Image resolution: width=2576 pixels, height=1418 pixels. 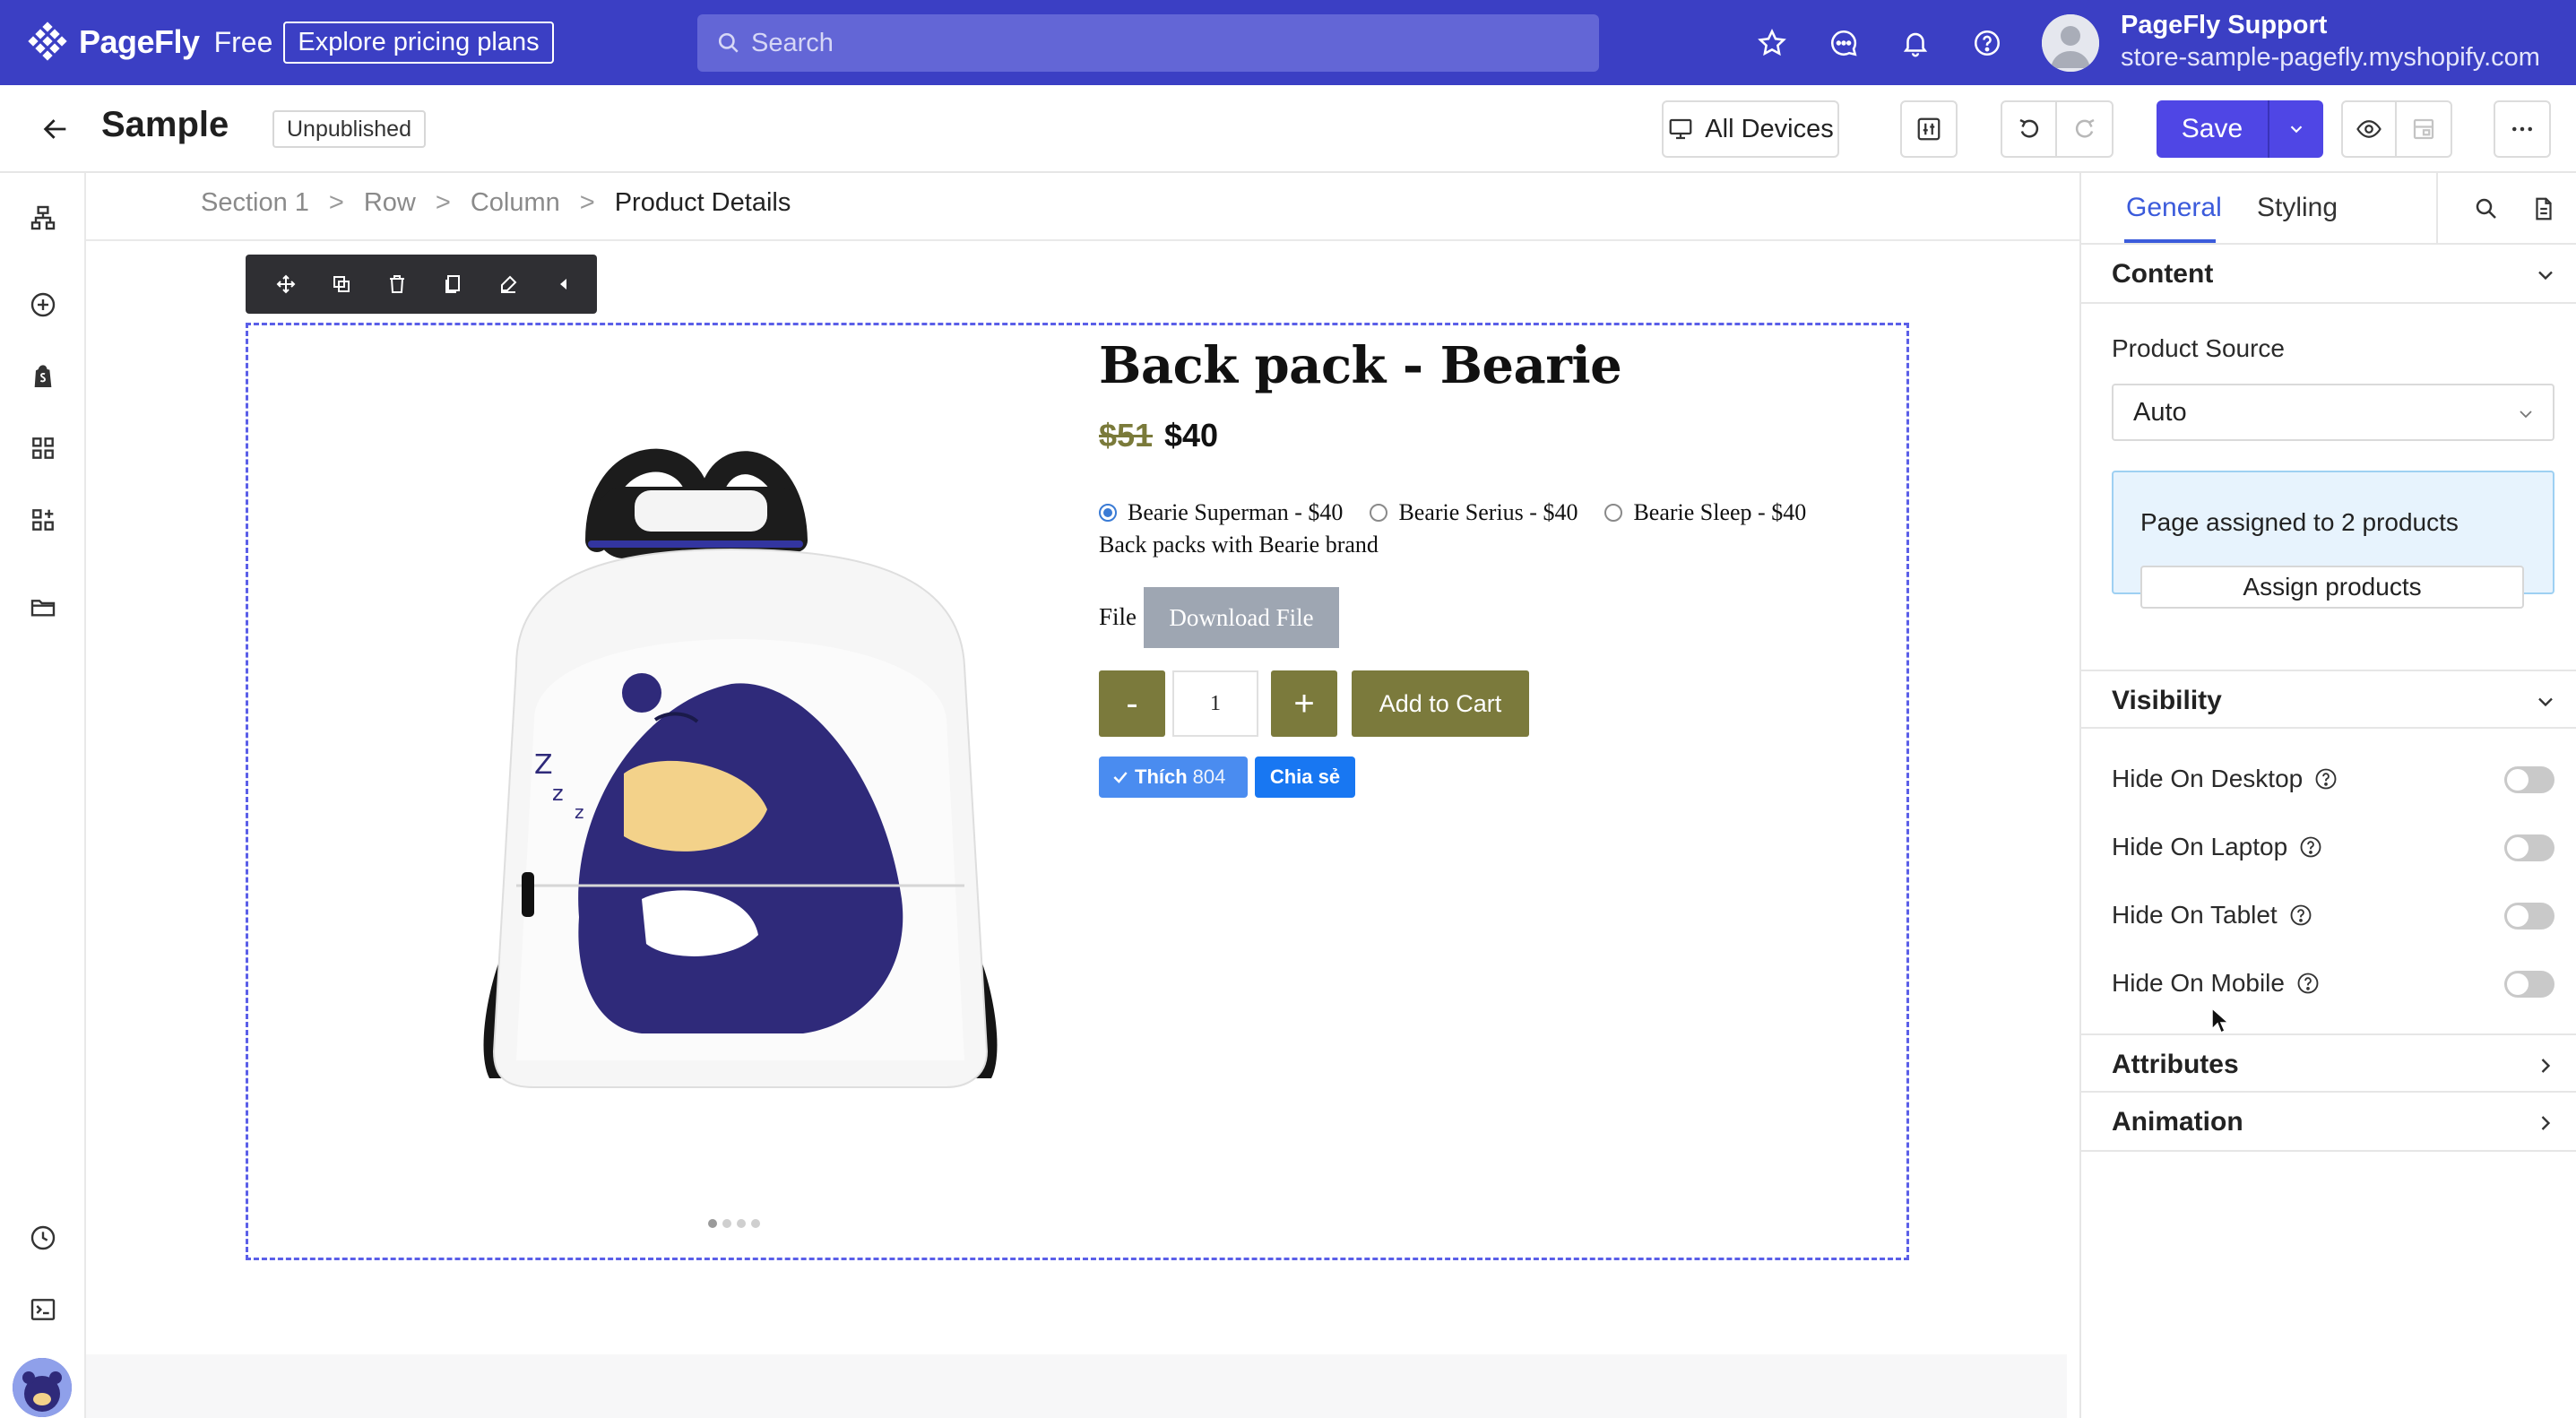 I want to click on product-source-value: Auto, so click(x=2160, y=412).